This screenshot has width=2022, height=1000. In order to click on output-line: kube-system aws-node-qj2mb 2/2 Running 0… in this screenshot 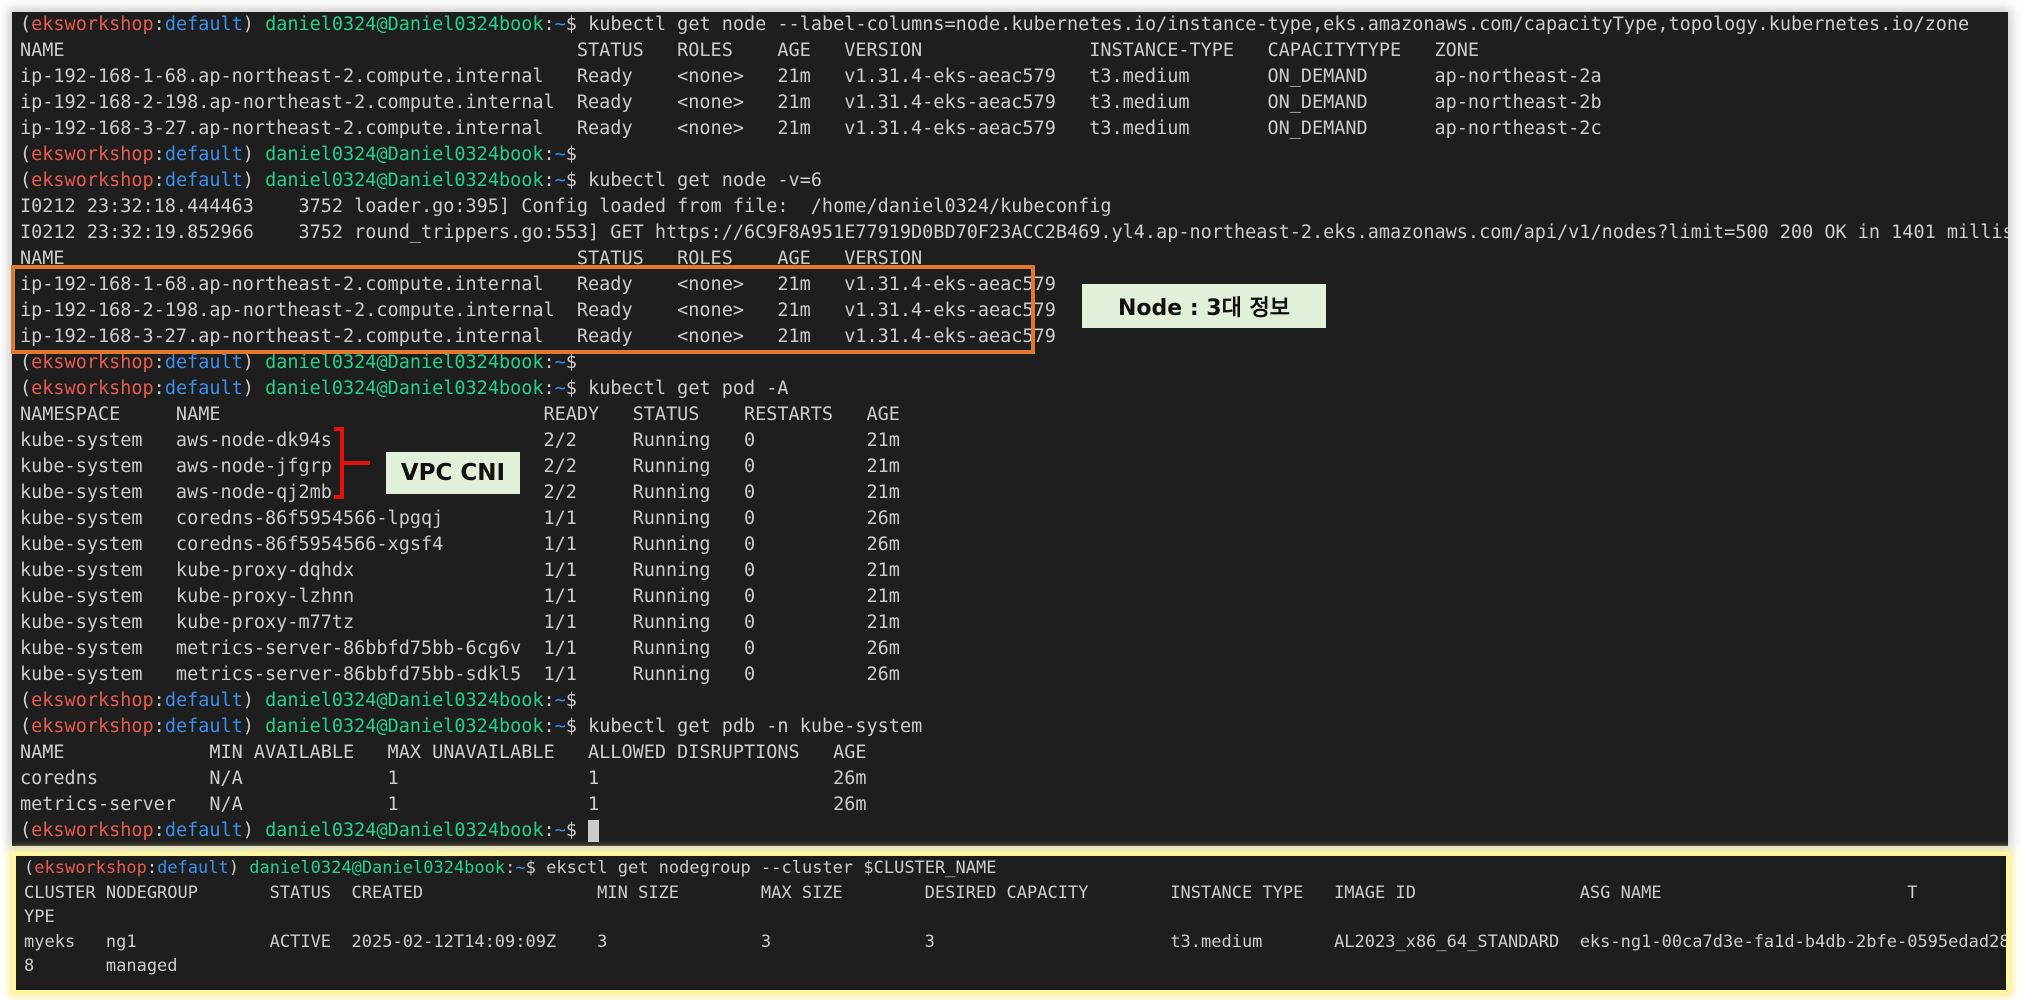, I will do `click(460, 492)`.